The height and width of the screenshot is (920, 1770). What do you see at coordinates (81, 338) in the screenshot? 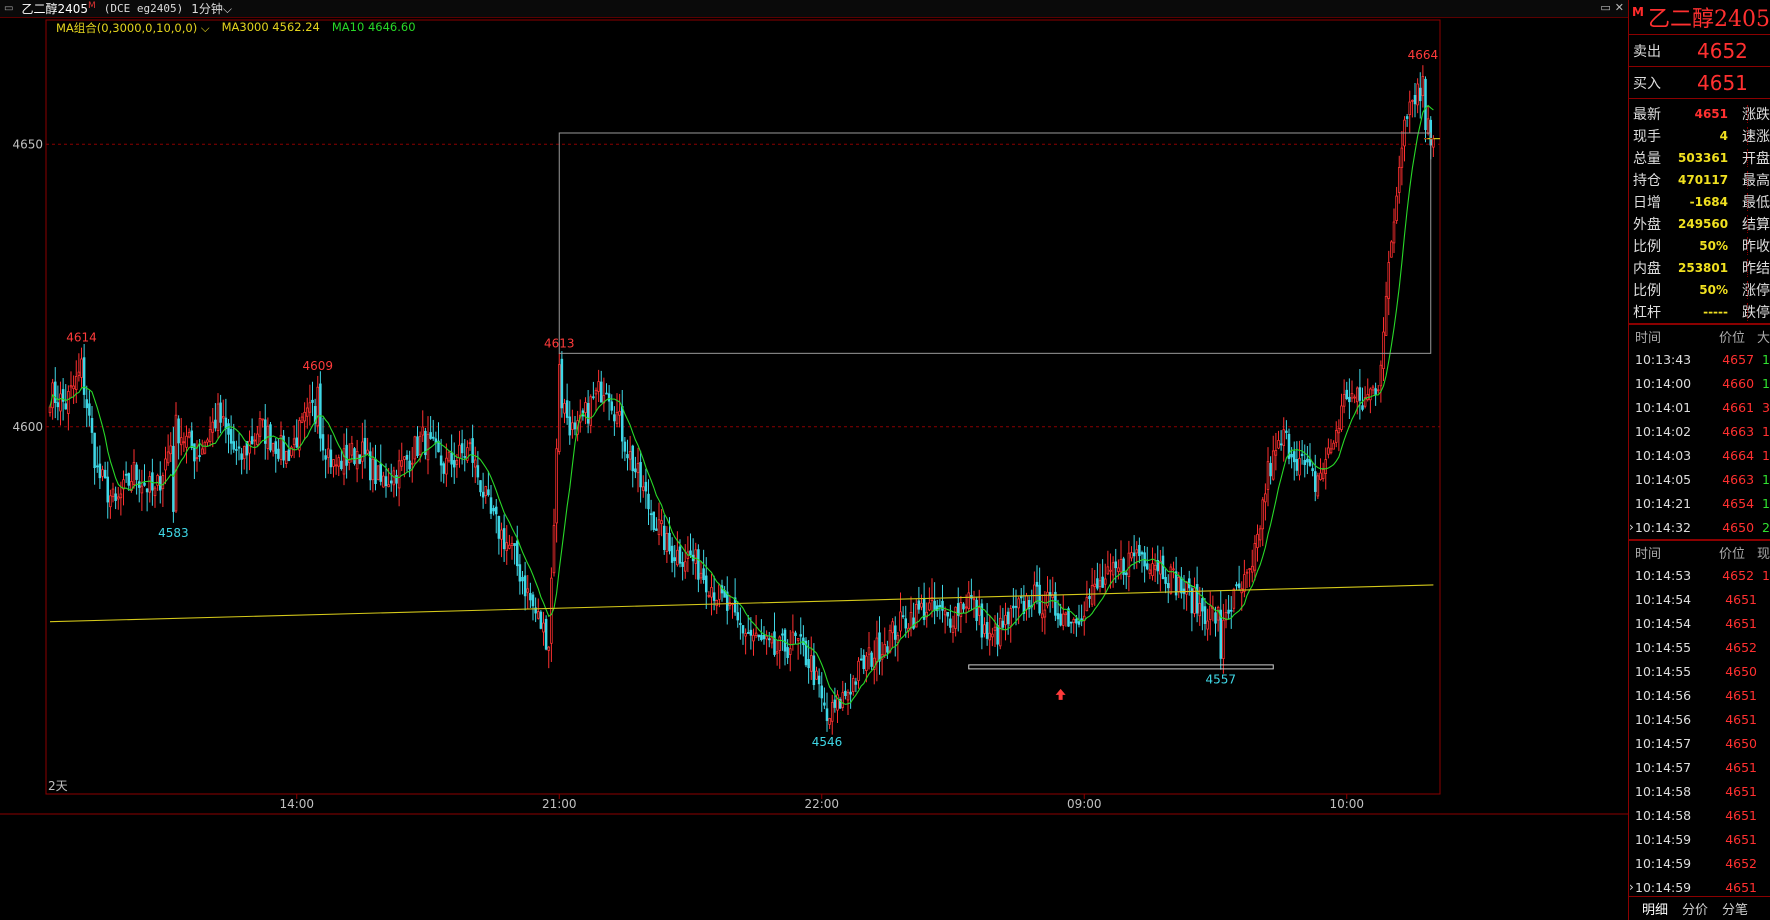
I see `high-label: 4614` at bounding box center [81, 338].